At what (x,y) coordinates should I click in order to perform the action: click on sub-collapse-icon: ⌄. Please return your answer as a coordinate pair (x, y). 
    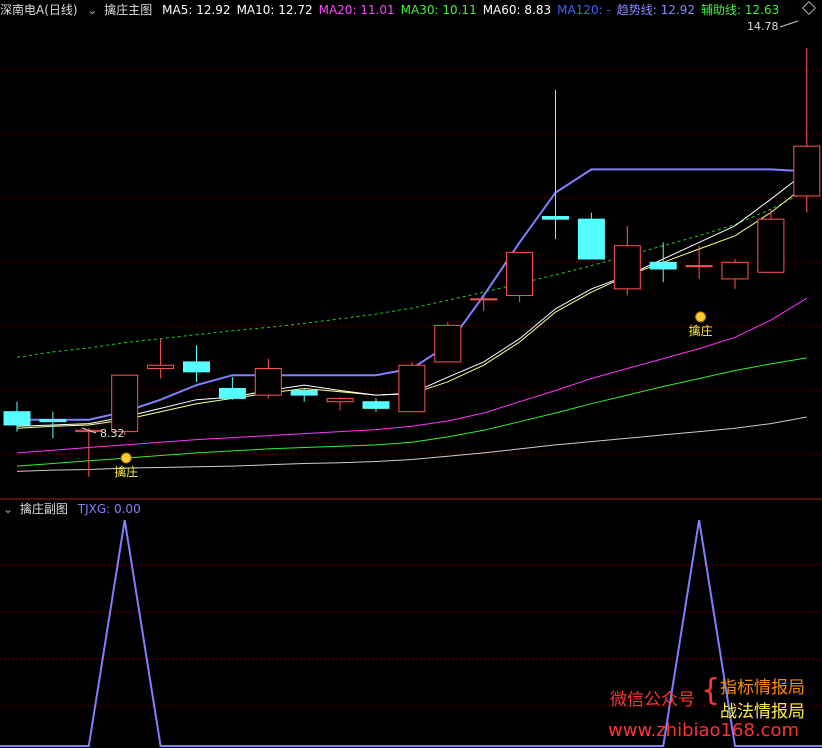
    Looking at the image, I should click on (8, 509).